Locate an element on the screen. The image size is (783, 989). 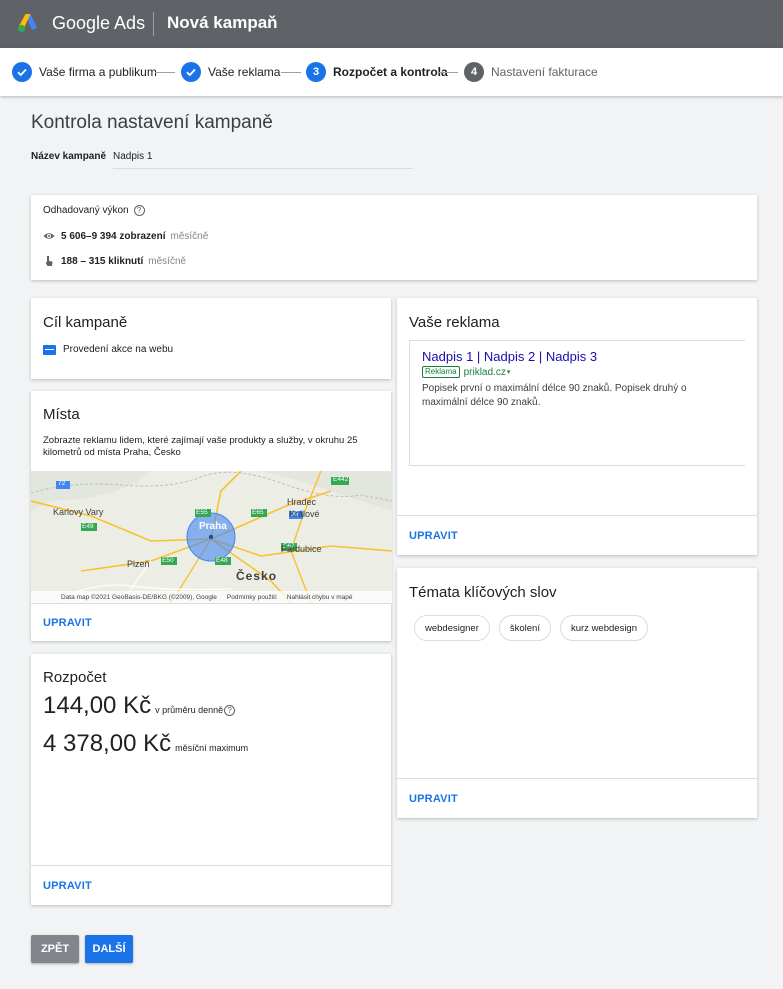
budget-daily-suffix: v průměru denně is located at coordinates (189, 710).